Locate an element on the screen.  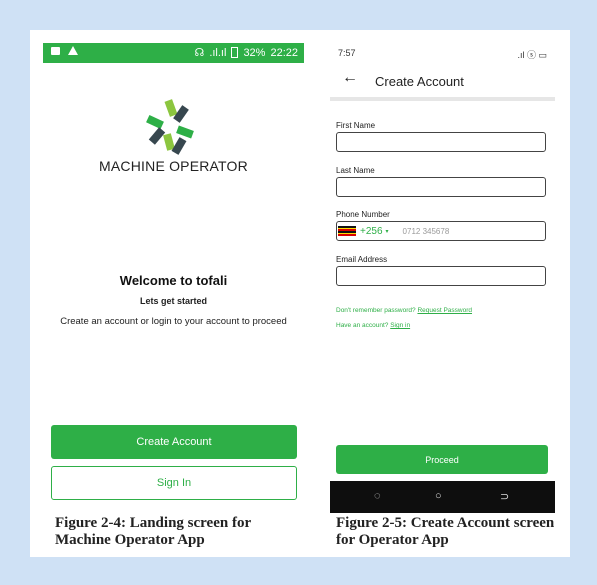
back-icon: ⊃ is located at coordinates (504, 496).